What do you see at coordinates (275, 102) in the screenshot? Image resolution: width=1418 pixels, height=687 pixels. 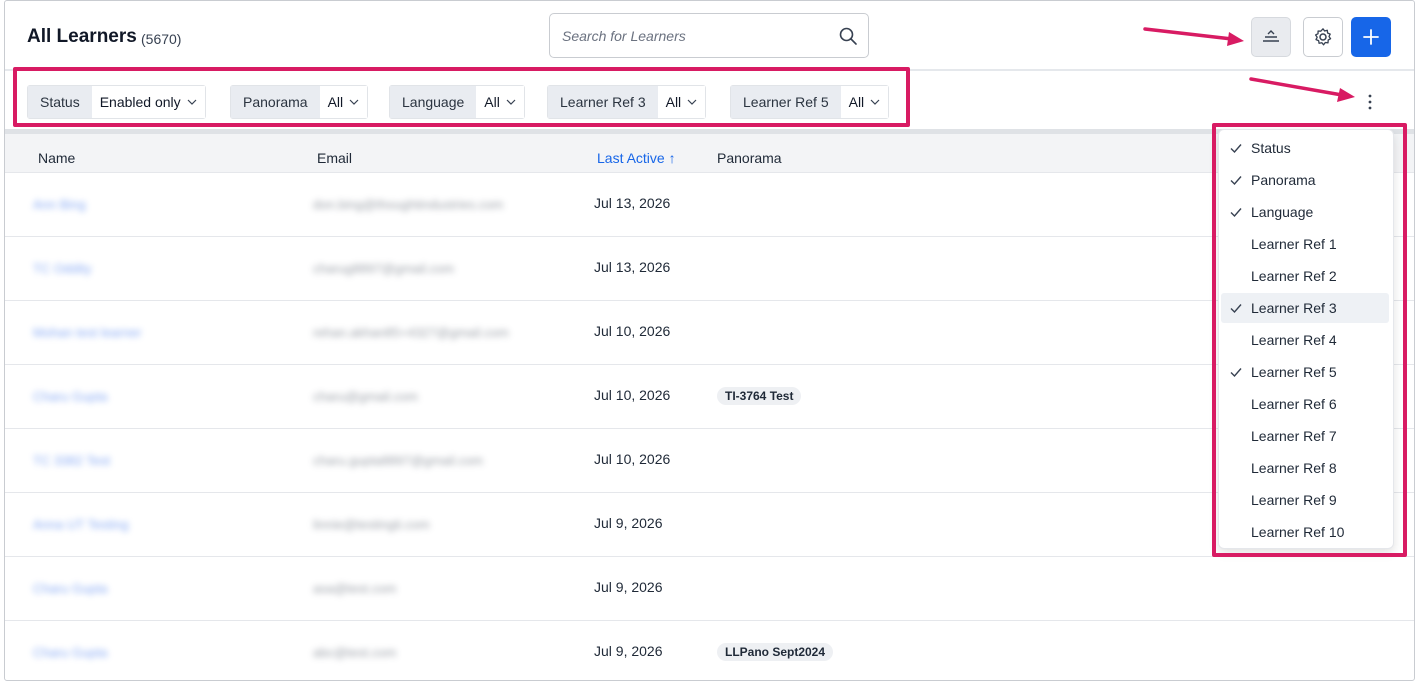 I see `filter-label: Panorama` at bounding box center [275, 102].